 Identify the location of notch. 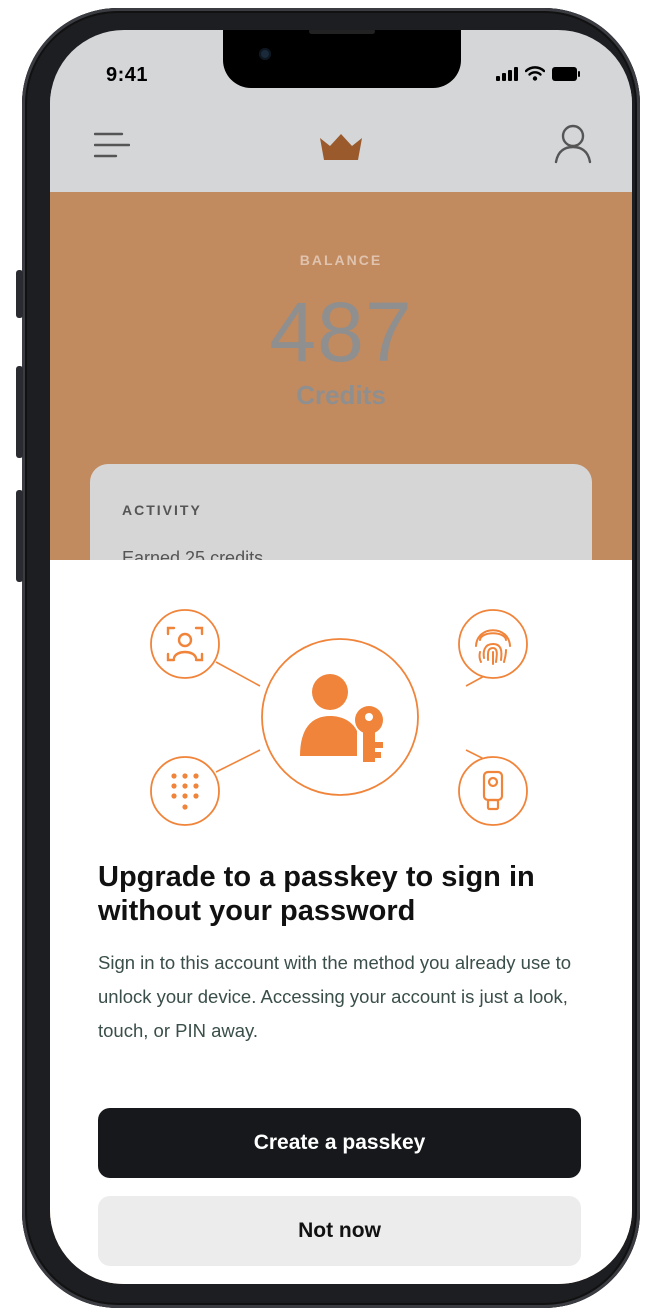
(342, 59).